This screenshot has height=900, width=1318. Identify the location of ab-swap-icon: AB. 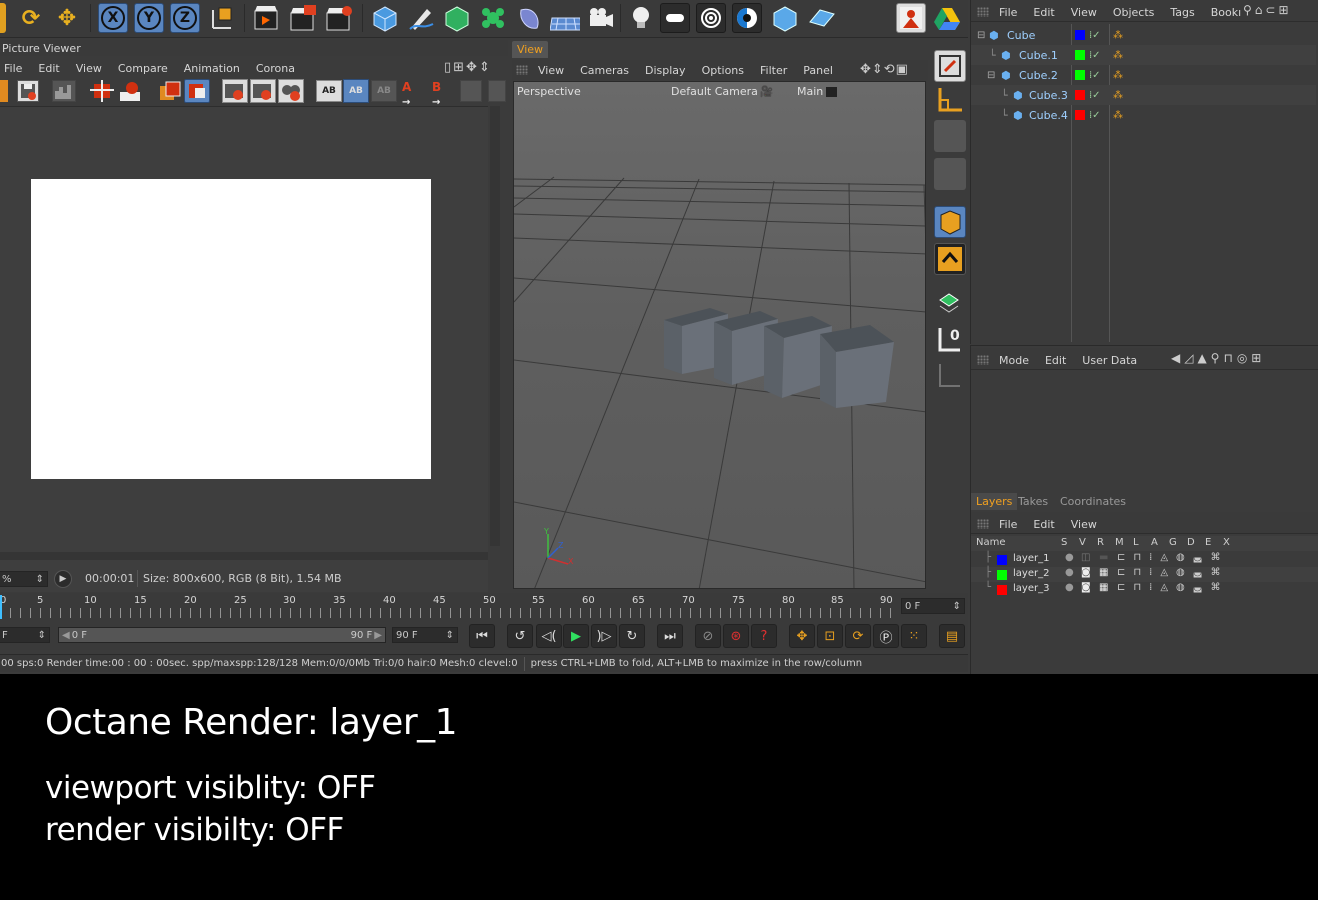
(329, 91).